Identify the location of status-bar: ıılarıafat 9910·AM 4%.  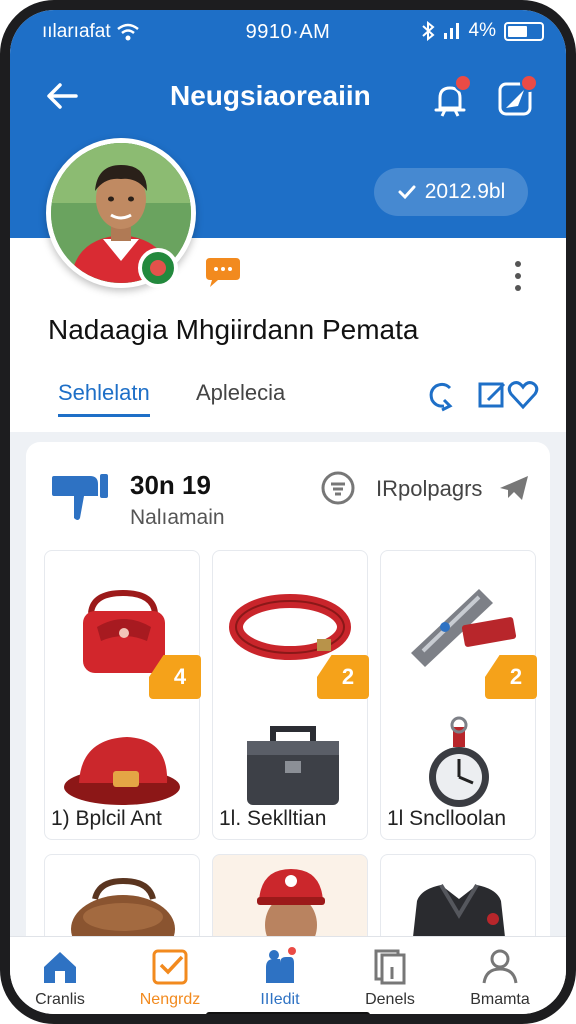
(288, 30).